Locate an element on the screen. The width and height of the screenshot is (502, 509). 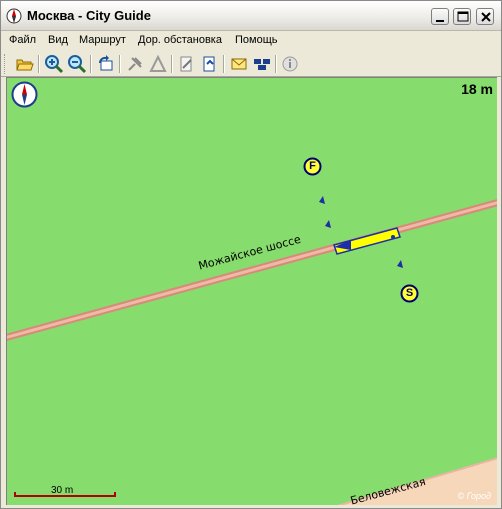
rotate-icon is located at coordinates (106, 64).